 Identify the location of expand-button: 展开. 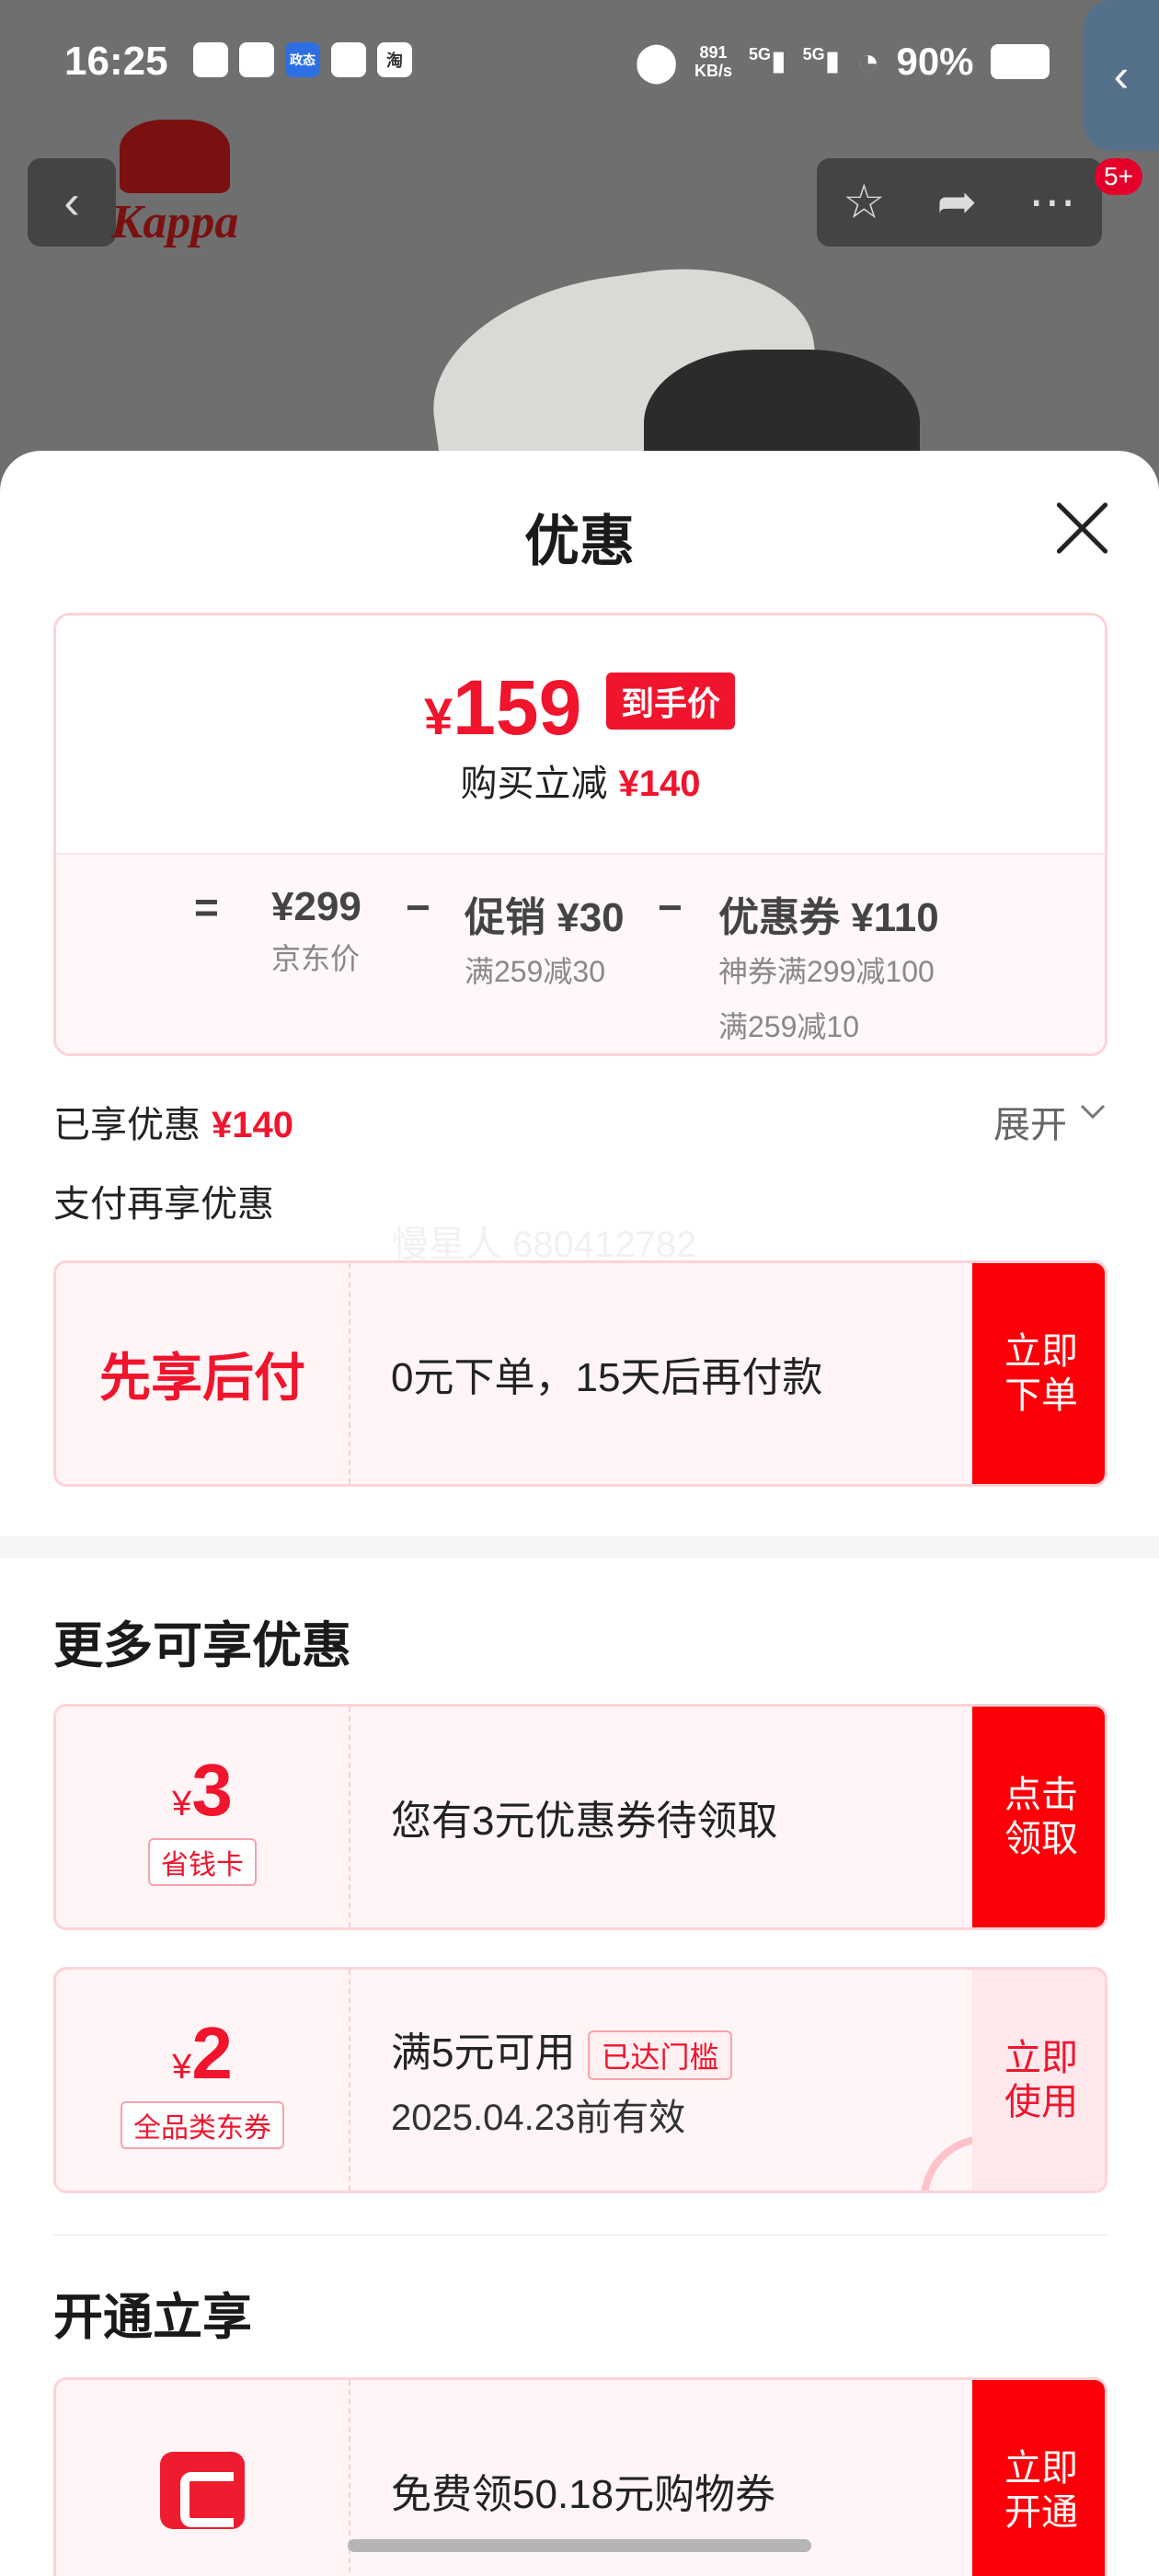
(1030, 1121).